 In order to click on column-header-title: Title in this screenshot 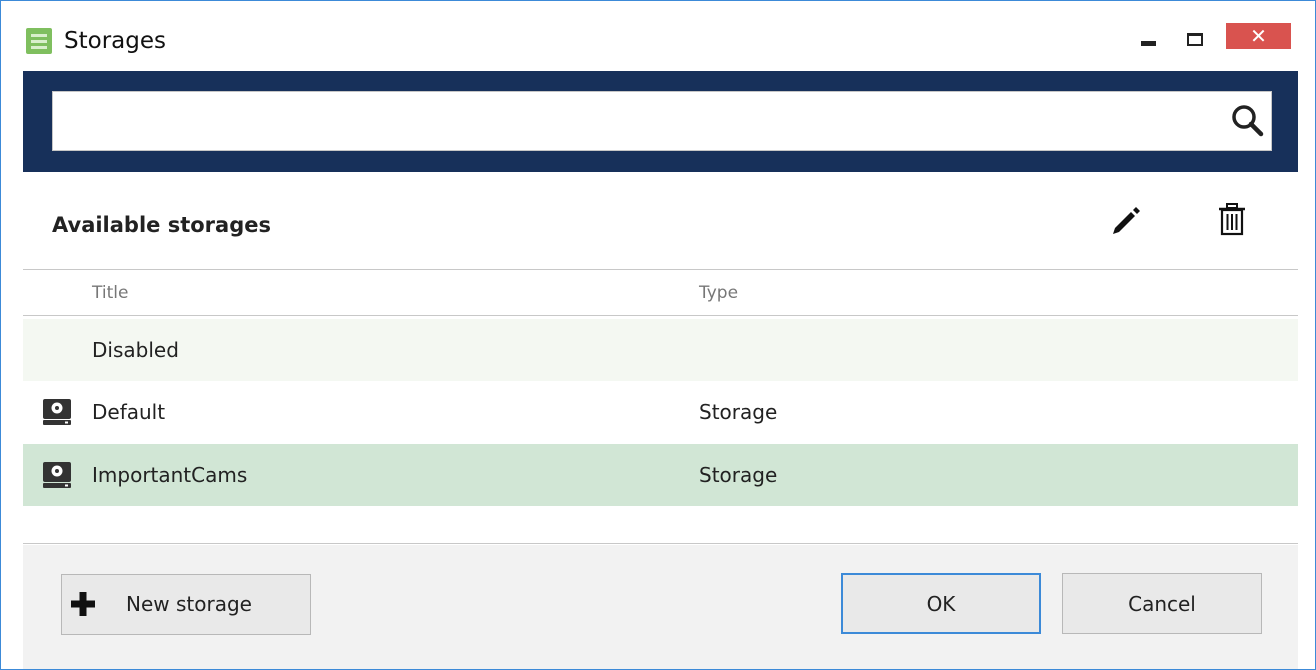, I will do `click(110, 293)`.